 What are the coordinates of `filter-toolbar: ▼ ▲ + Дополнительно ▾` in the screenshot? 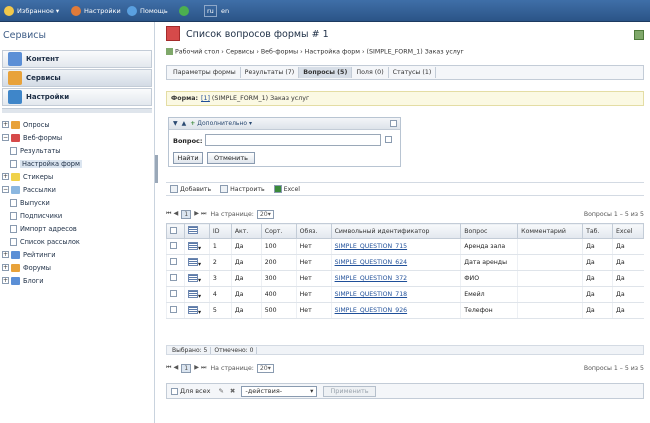 It's located at (284, 124).